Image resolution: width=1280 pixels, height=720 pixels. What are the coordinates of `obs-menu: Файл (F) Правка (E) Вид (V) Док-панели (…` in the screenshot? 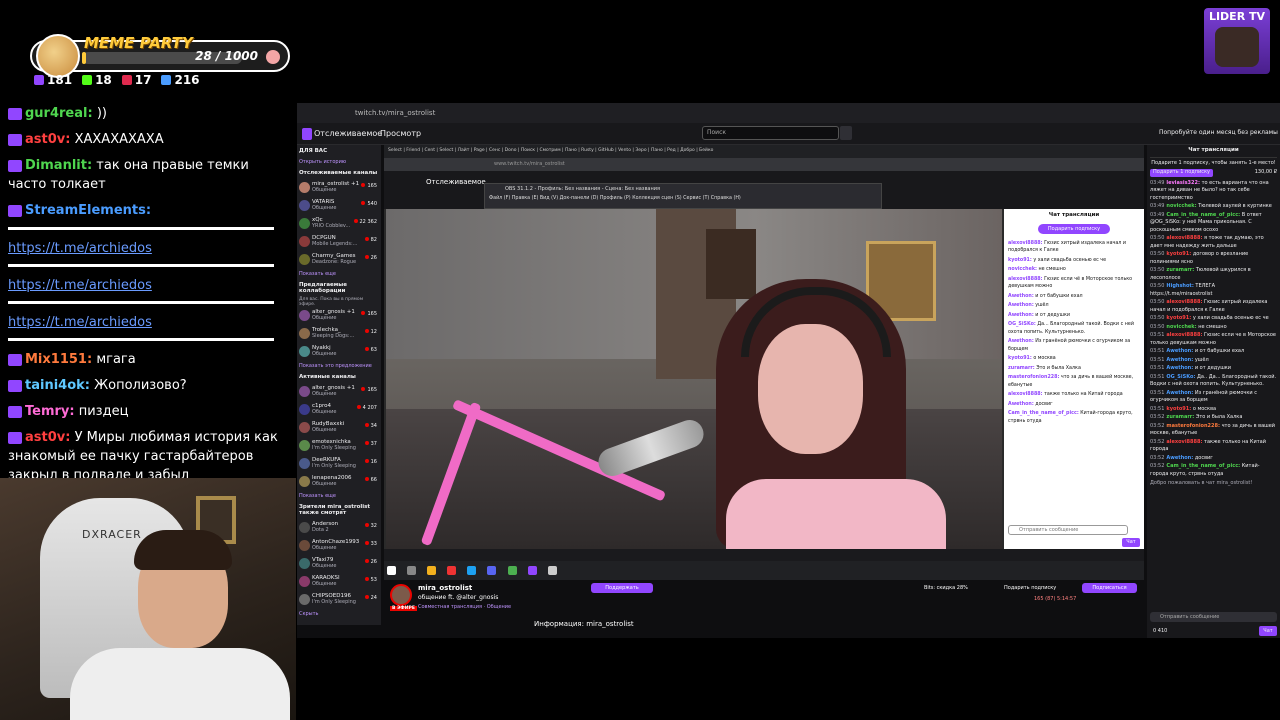 It's located at (683, 198).